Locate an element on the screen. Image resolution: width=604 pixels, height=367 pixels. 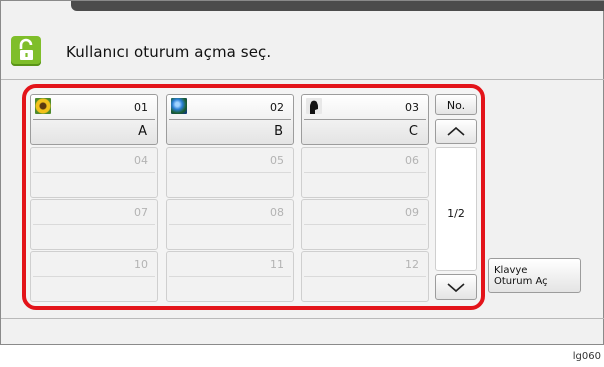
unlock-icon is located at coordinates (26, 51).